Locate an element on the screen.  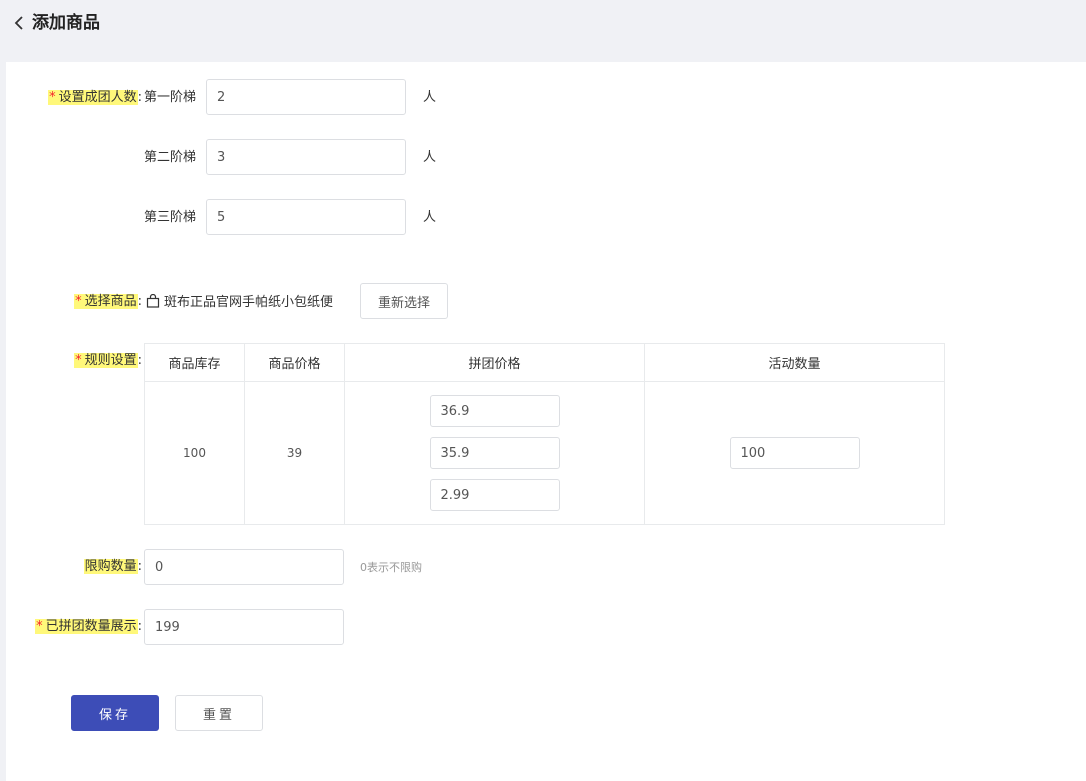
column-header-price: 商品价格 is located at coordinates (294, 362).